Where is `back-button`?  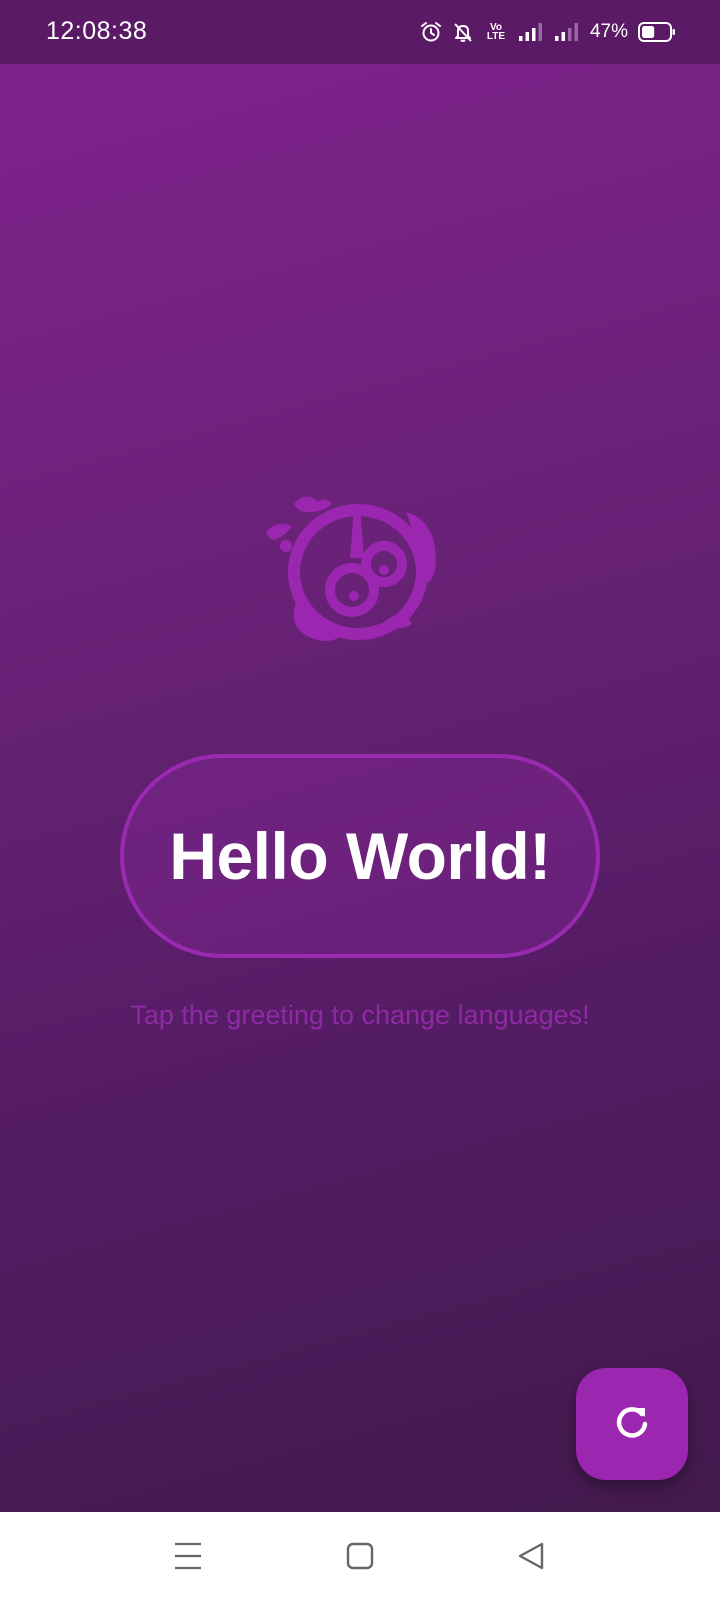
back-button is located at coordinates (532, 1556).